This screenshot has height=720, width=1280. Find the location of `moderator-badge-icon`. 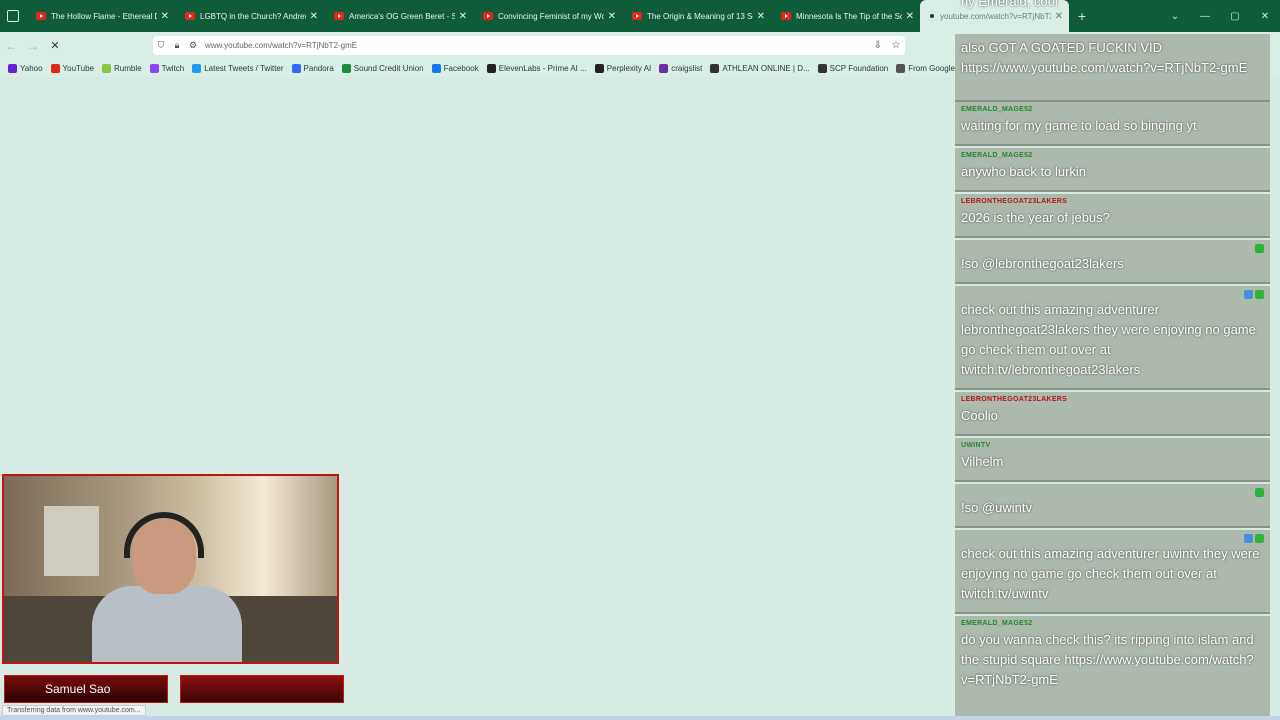

moderator-badge-icon is located at coordinates (1248, 538).